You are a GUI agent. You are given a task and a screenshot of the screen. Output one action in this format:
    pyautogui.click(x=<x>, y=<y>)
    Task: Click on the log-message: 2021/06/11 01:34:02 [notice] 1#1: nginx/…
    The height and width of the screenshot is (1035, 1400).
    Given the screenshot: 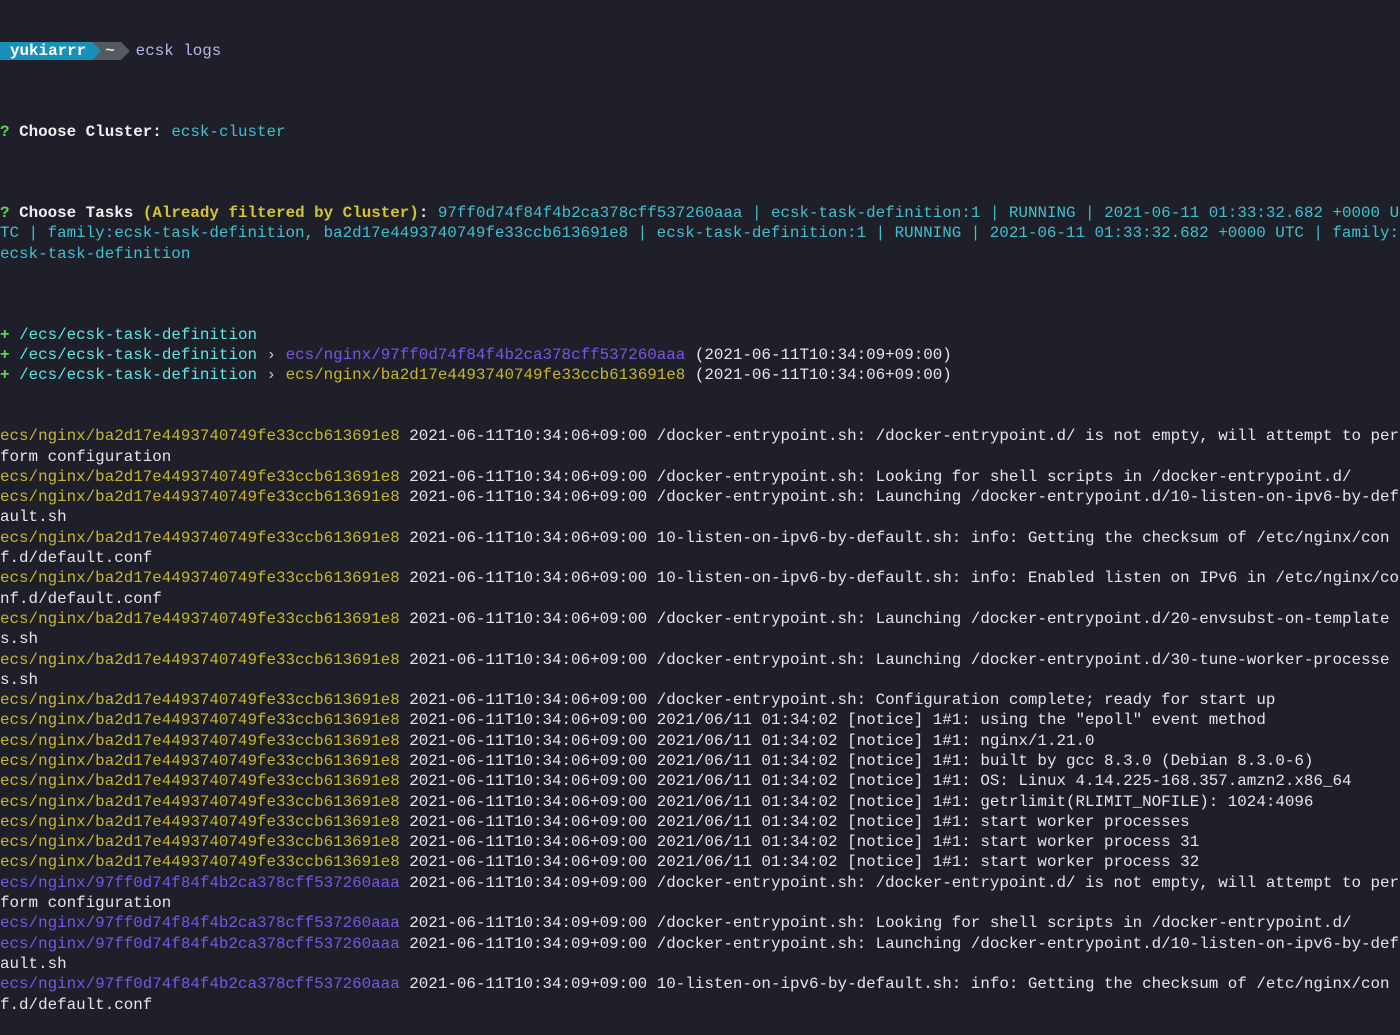 What is the action you would take?
    pyautogui.click(x=875, y=740)
    